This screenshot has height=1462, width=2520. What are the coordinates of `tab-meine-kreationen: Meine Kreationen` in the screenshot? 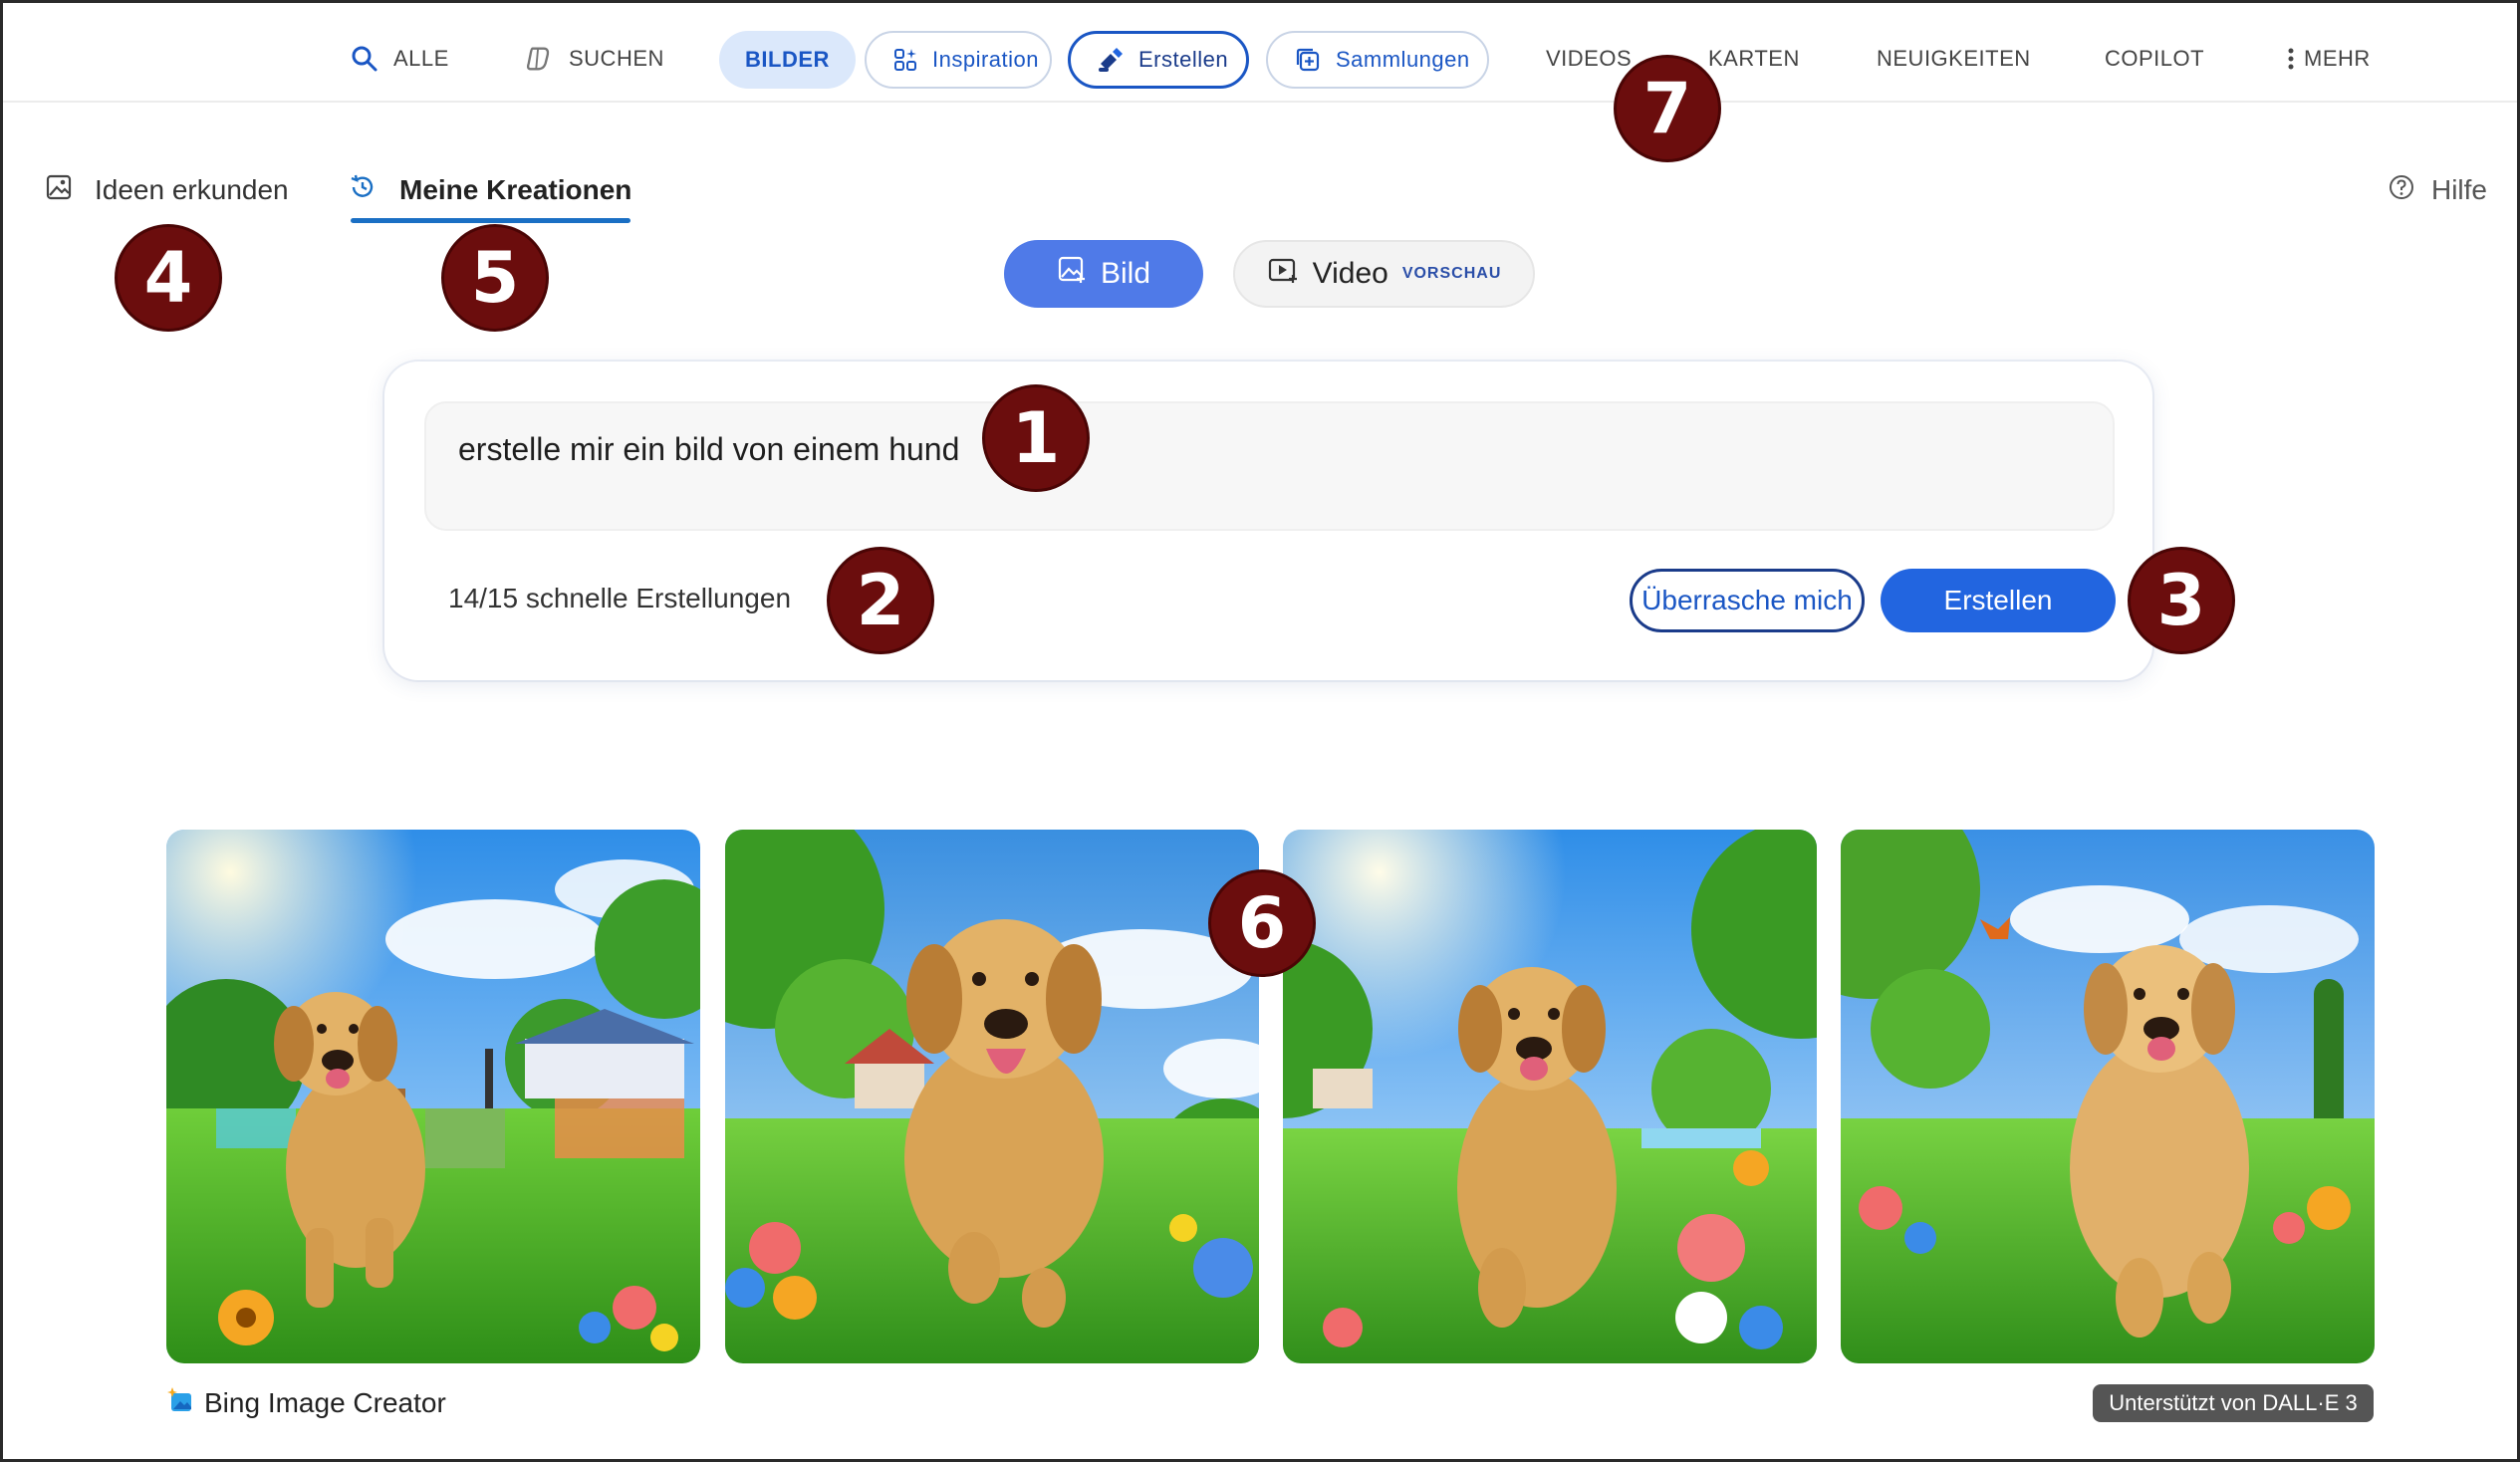 It's located at (489, 190).